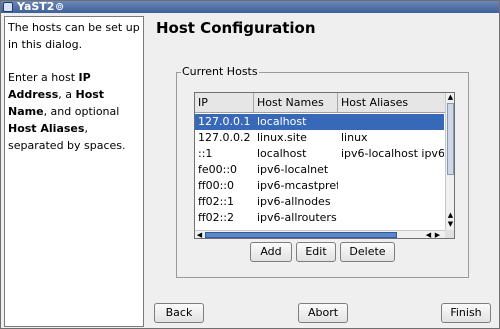  What do you see at coordinates (60, 6) in the screenshot?
I see `yast-logo-icon: ⊚` at bounding box center [60, 6].